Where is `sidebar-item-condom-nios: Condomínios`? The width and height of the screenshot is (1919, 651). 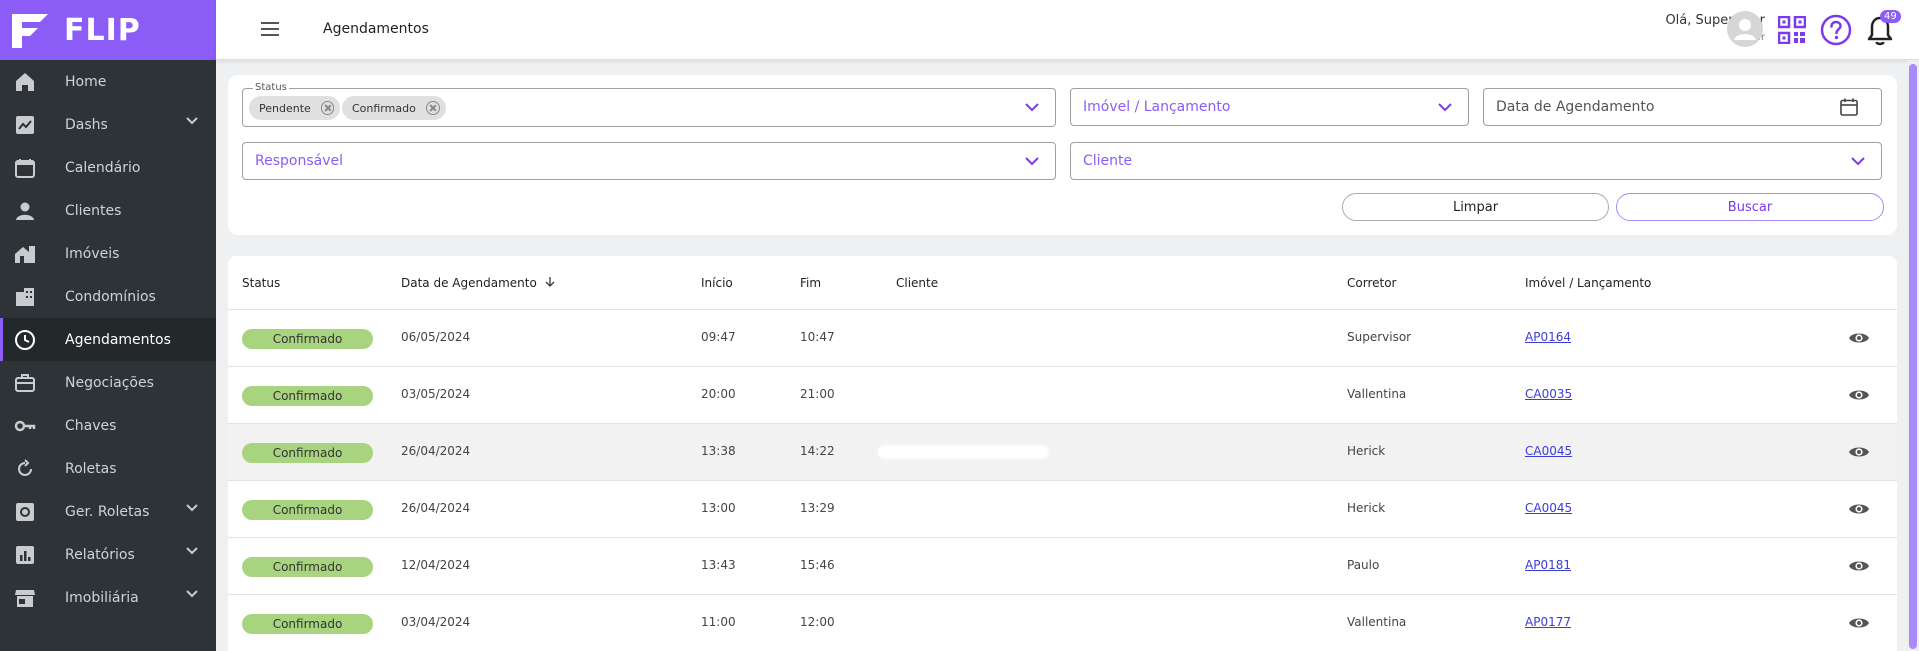 sidebar-item-condom-nios: Condomínios is located at coordinates (108, 296).